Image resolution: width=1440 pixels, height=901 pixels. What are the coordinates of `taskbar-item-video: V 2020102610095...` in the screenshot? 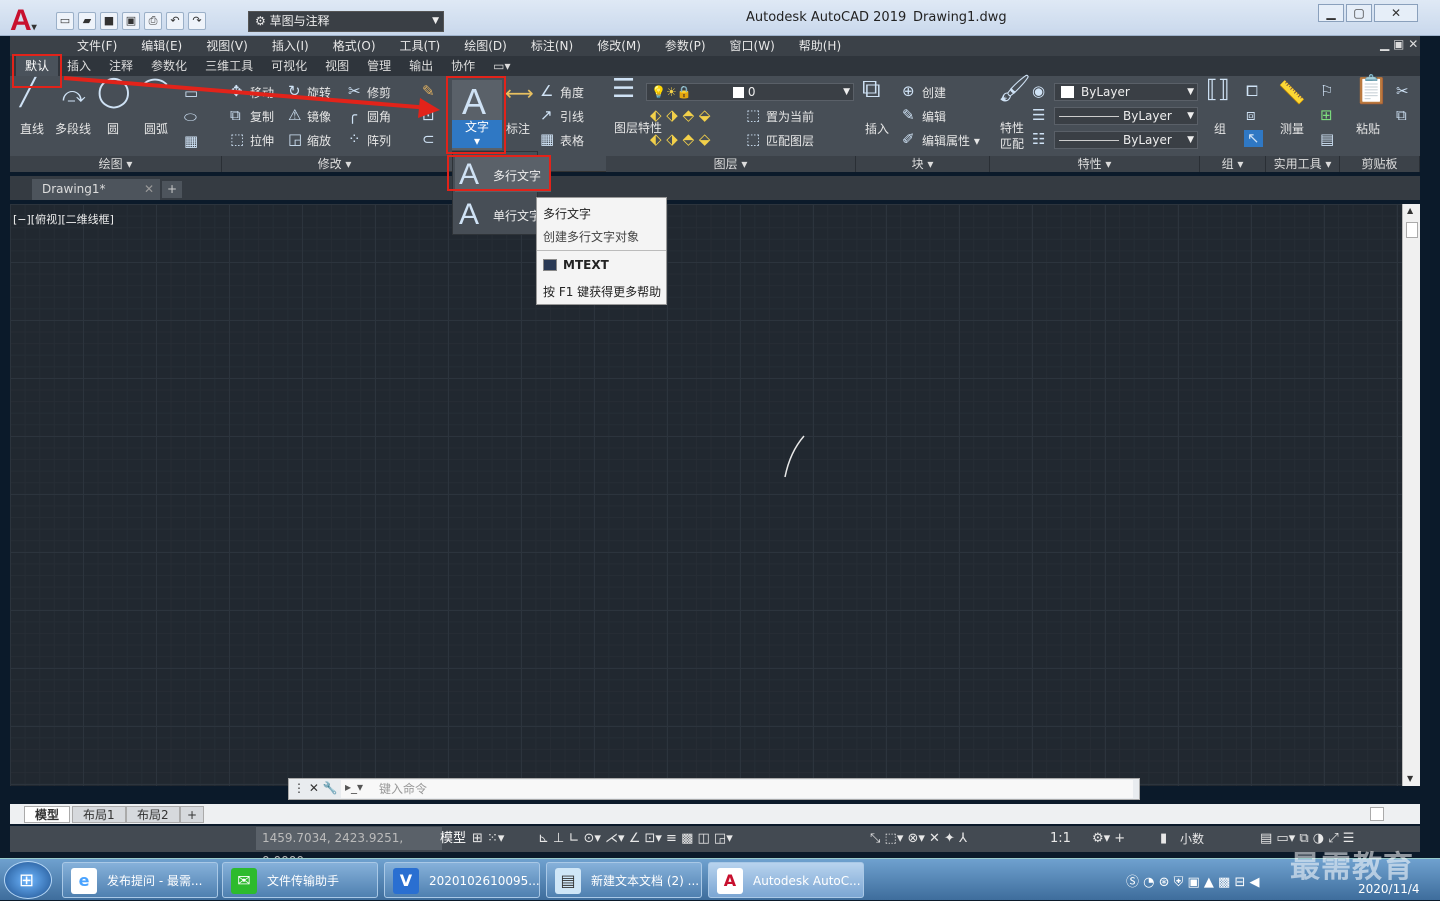 It's located at (462, 880).